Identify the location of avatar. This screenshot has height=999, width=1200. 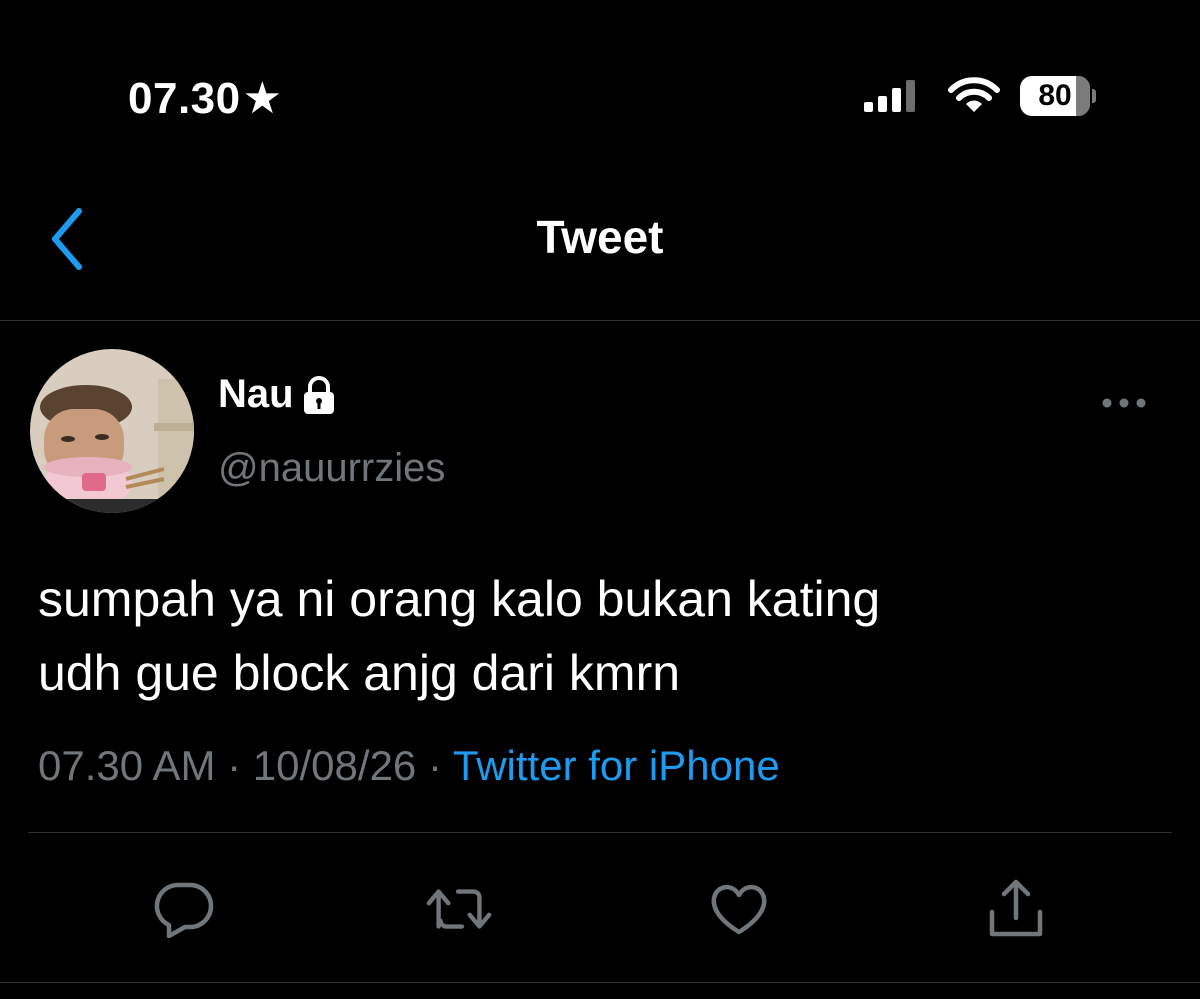
(112, 431).